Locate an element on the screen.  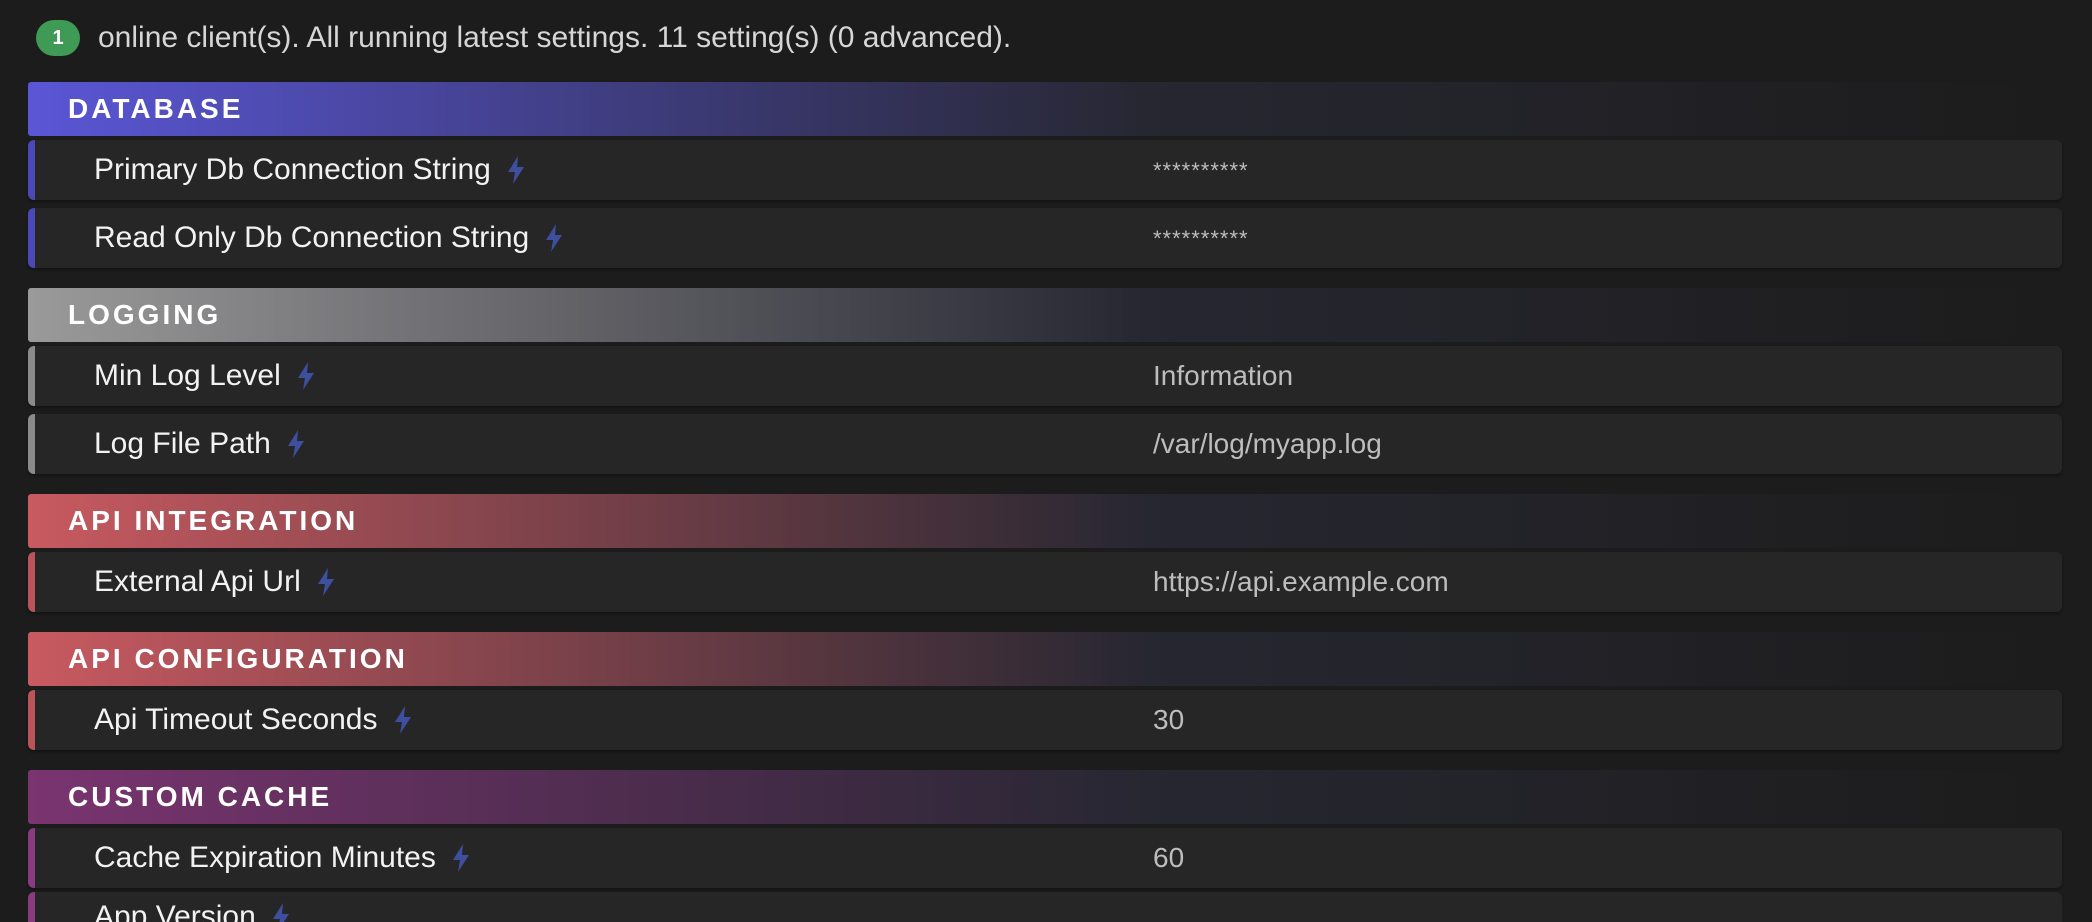
section-header: API CONFIGURATION is located at coordinates (1045, 659).